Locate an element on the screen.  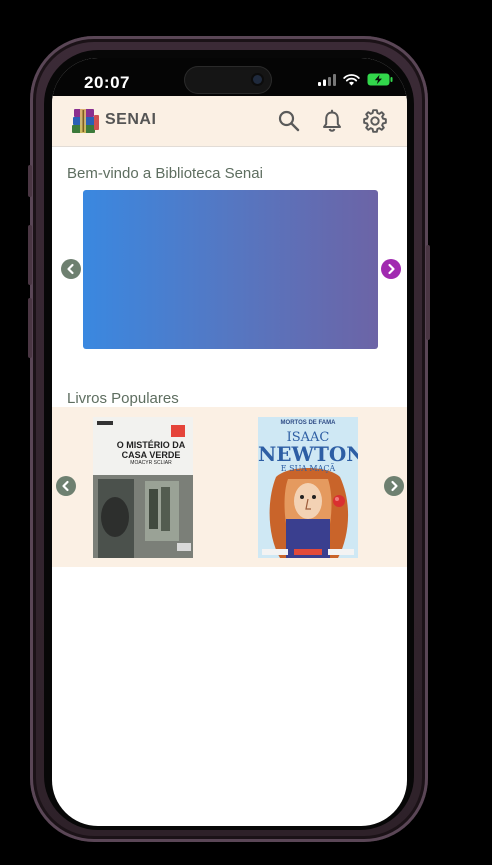
popular-books-title: Livros Populares is located at coordinates (123, 398).